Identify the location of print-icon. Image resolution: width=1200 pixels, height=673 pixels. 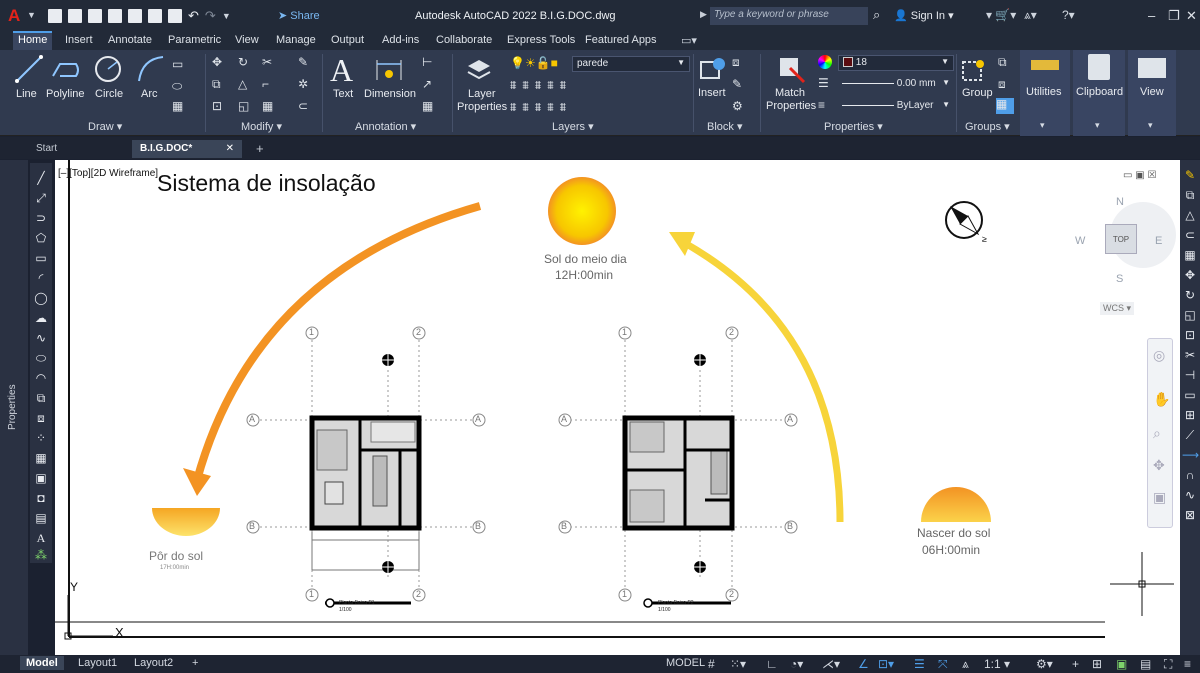
(175, 16).